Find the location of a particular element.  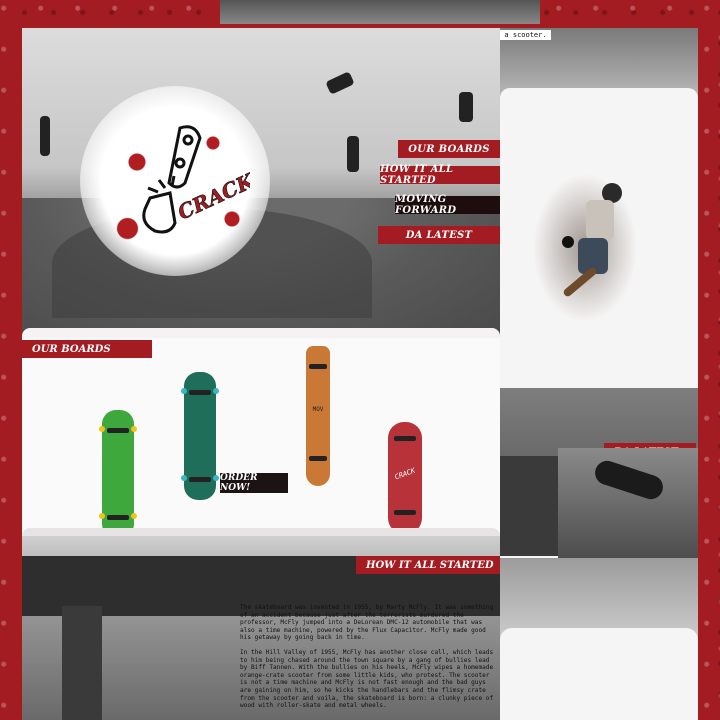

latest-photo-board is located at coordinates (628, 503).